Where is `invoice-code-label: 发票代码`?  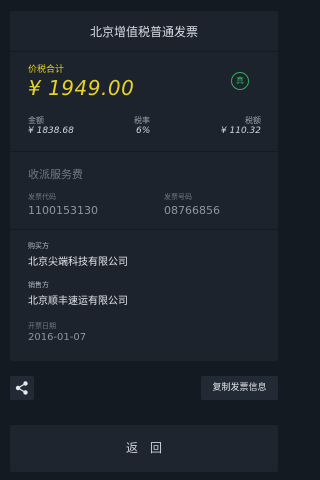 invoice-code-label: 发票代码 is located at coordinates (42, 197).